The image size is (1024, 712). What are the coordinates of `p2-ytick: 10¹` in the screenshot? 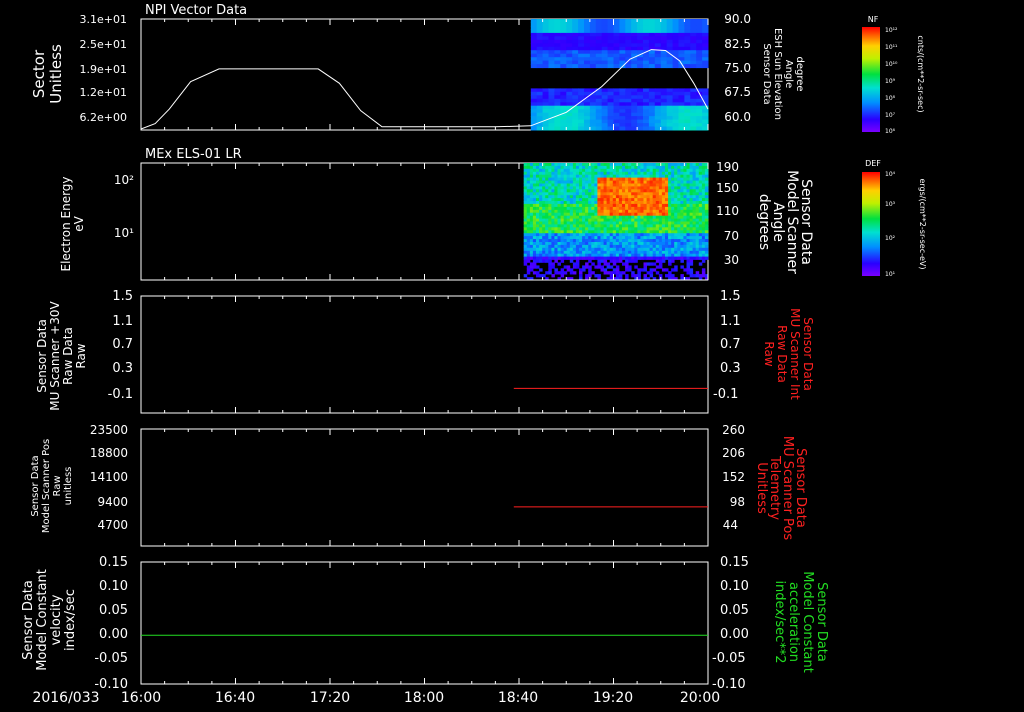 It's located at (124, 233).